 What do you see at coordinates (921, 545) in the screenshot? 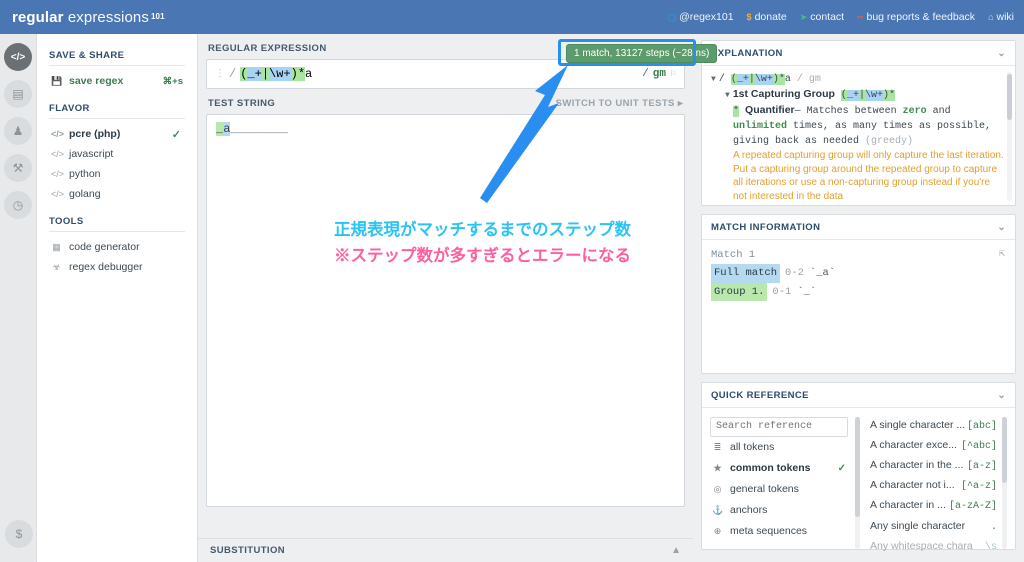
I see `quickref-token-desc: Any whitespace chara` at bounding box center [921, 545].